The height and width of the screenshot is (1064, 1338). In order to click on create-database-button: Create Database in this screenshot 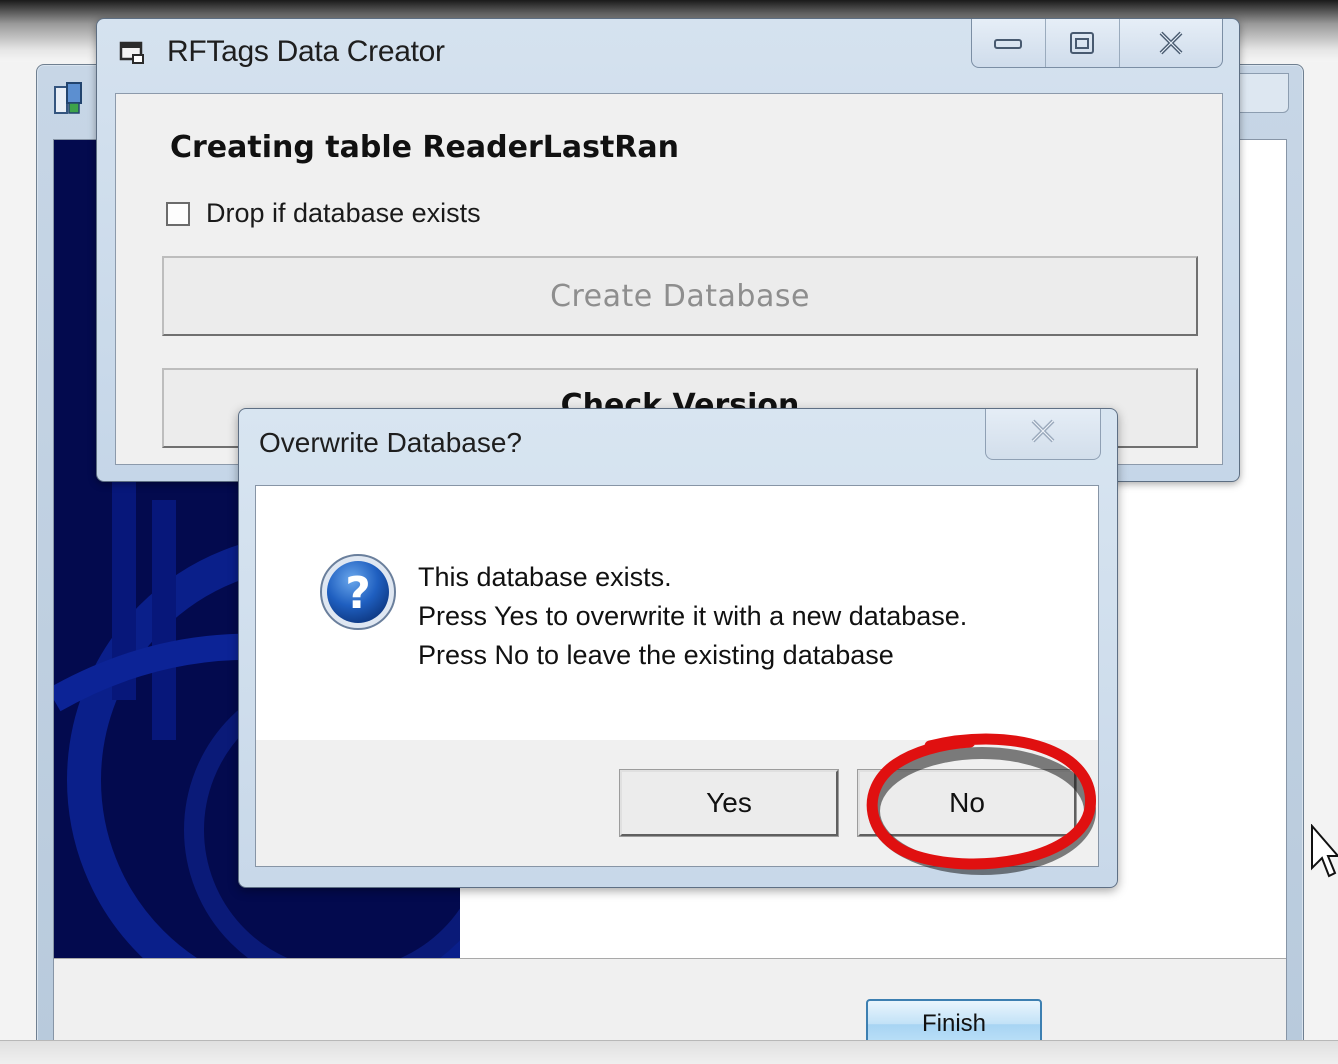, I will do `click(680, 296)`.